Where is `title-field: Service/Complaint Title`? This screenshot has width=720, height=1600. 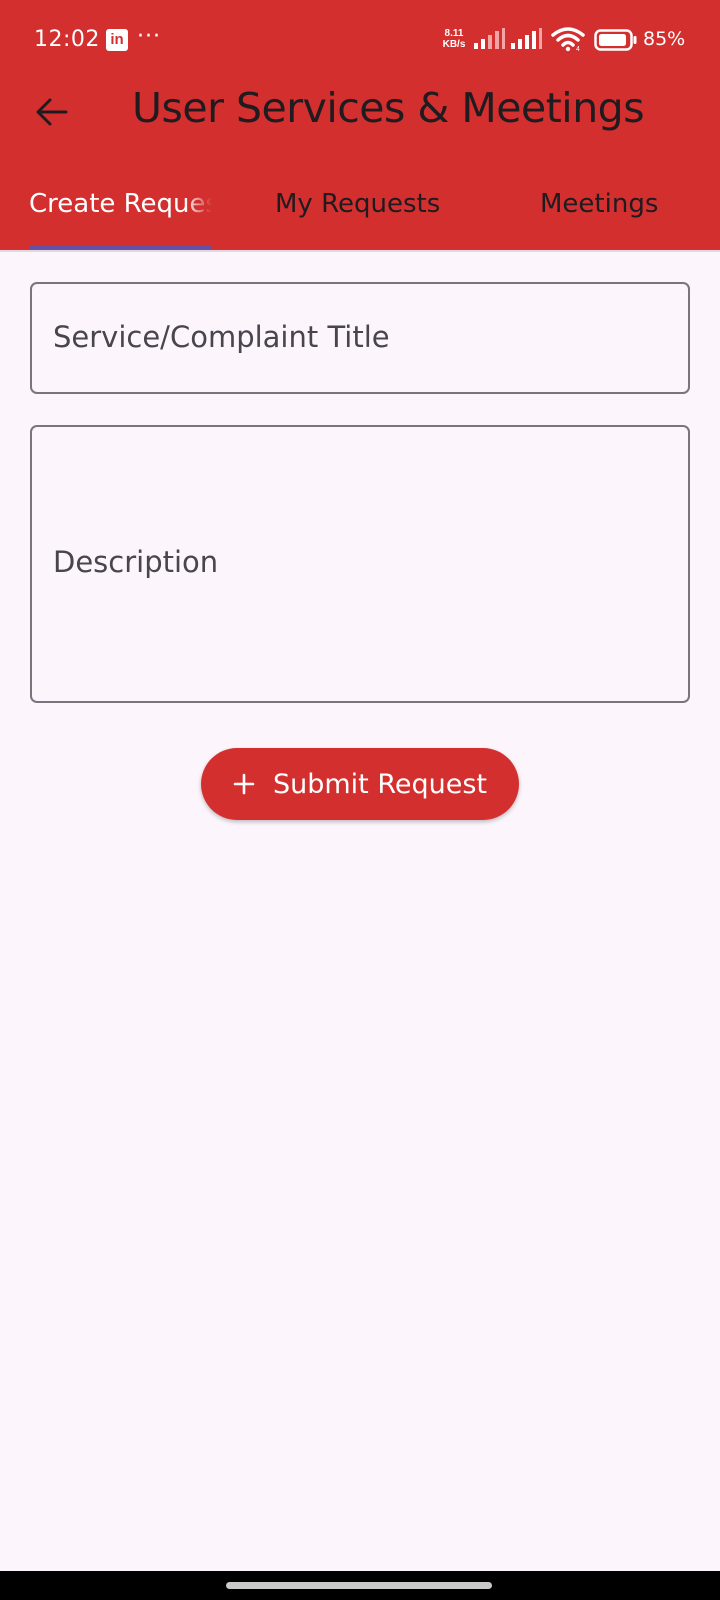 title-field: Service/Complaint Title is located at coordinates (360, 338).